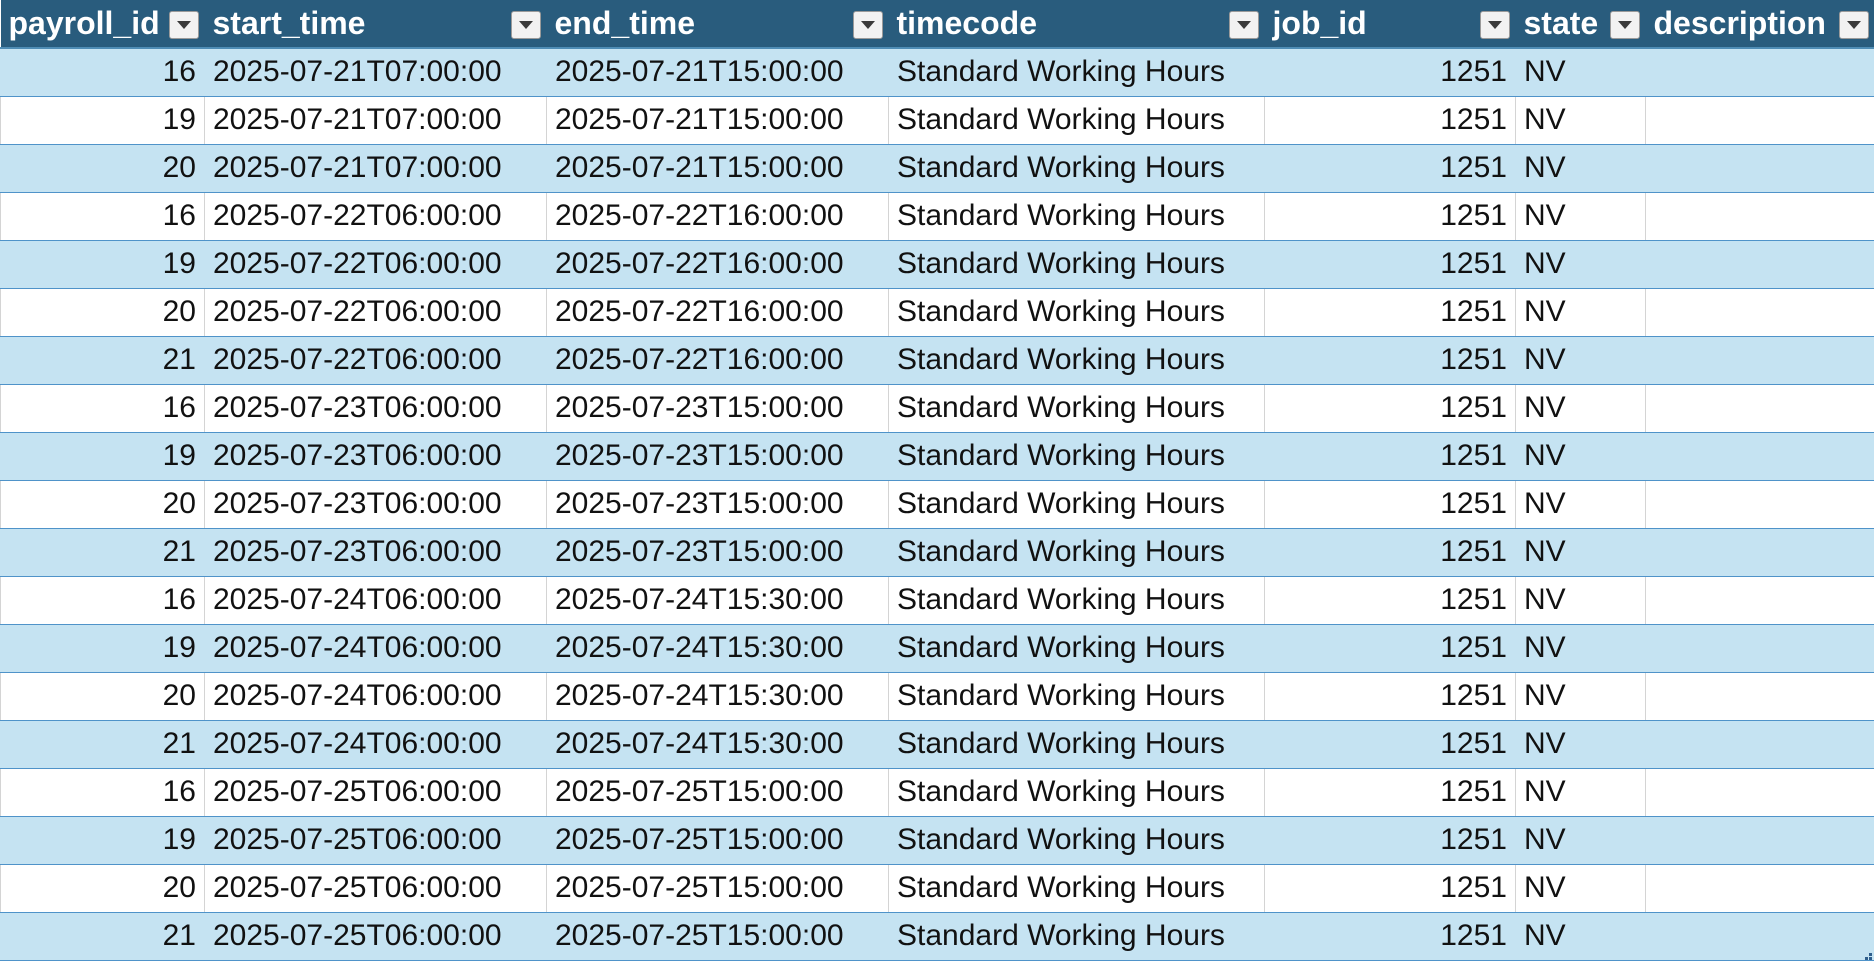  Describe the element at coordinates (375, 936) in the screenshot. I see `cell-start-time: 2025-07-25T06:00:00` at that location.